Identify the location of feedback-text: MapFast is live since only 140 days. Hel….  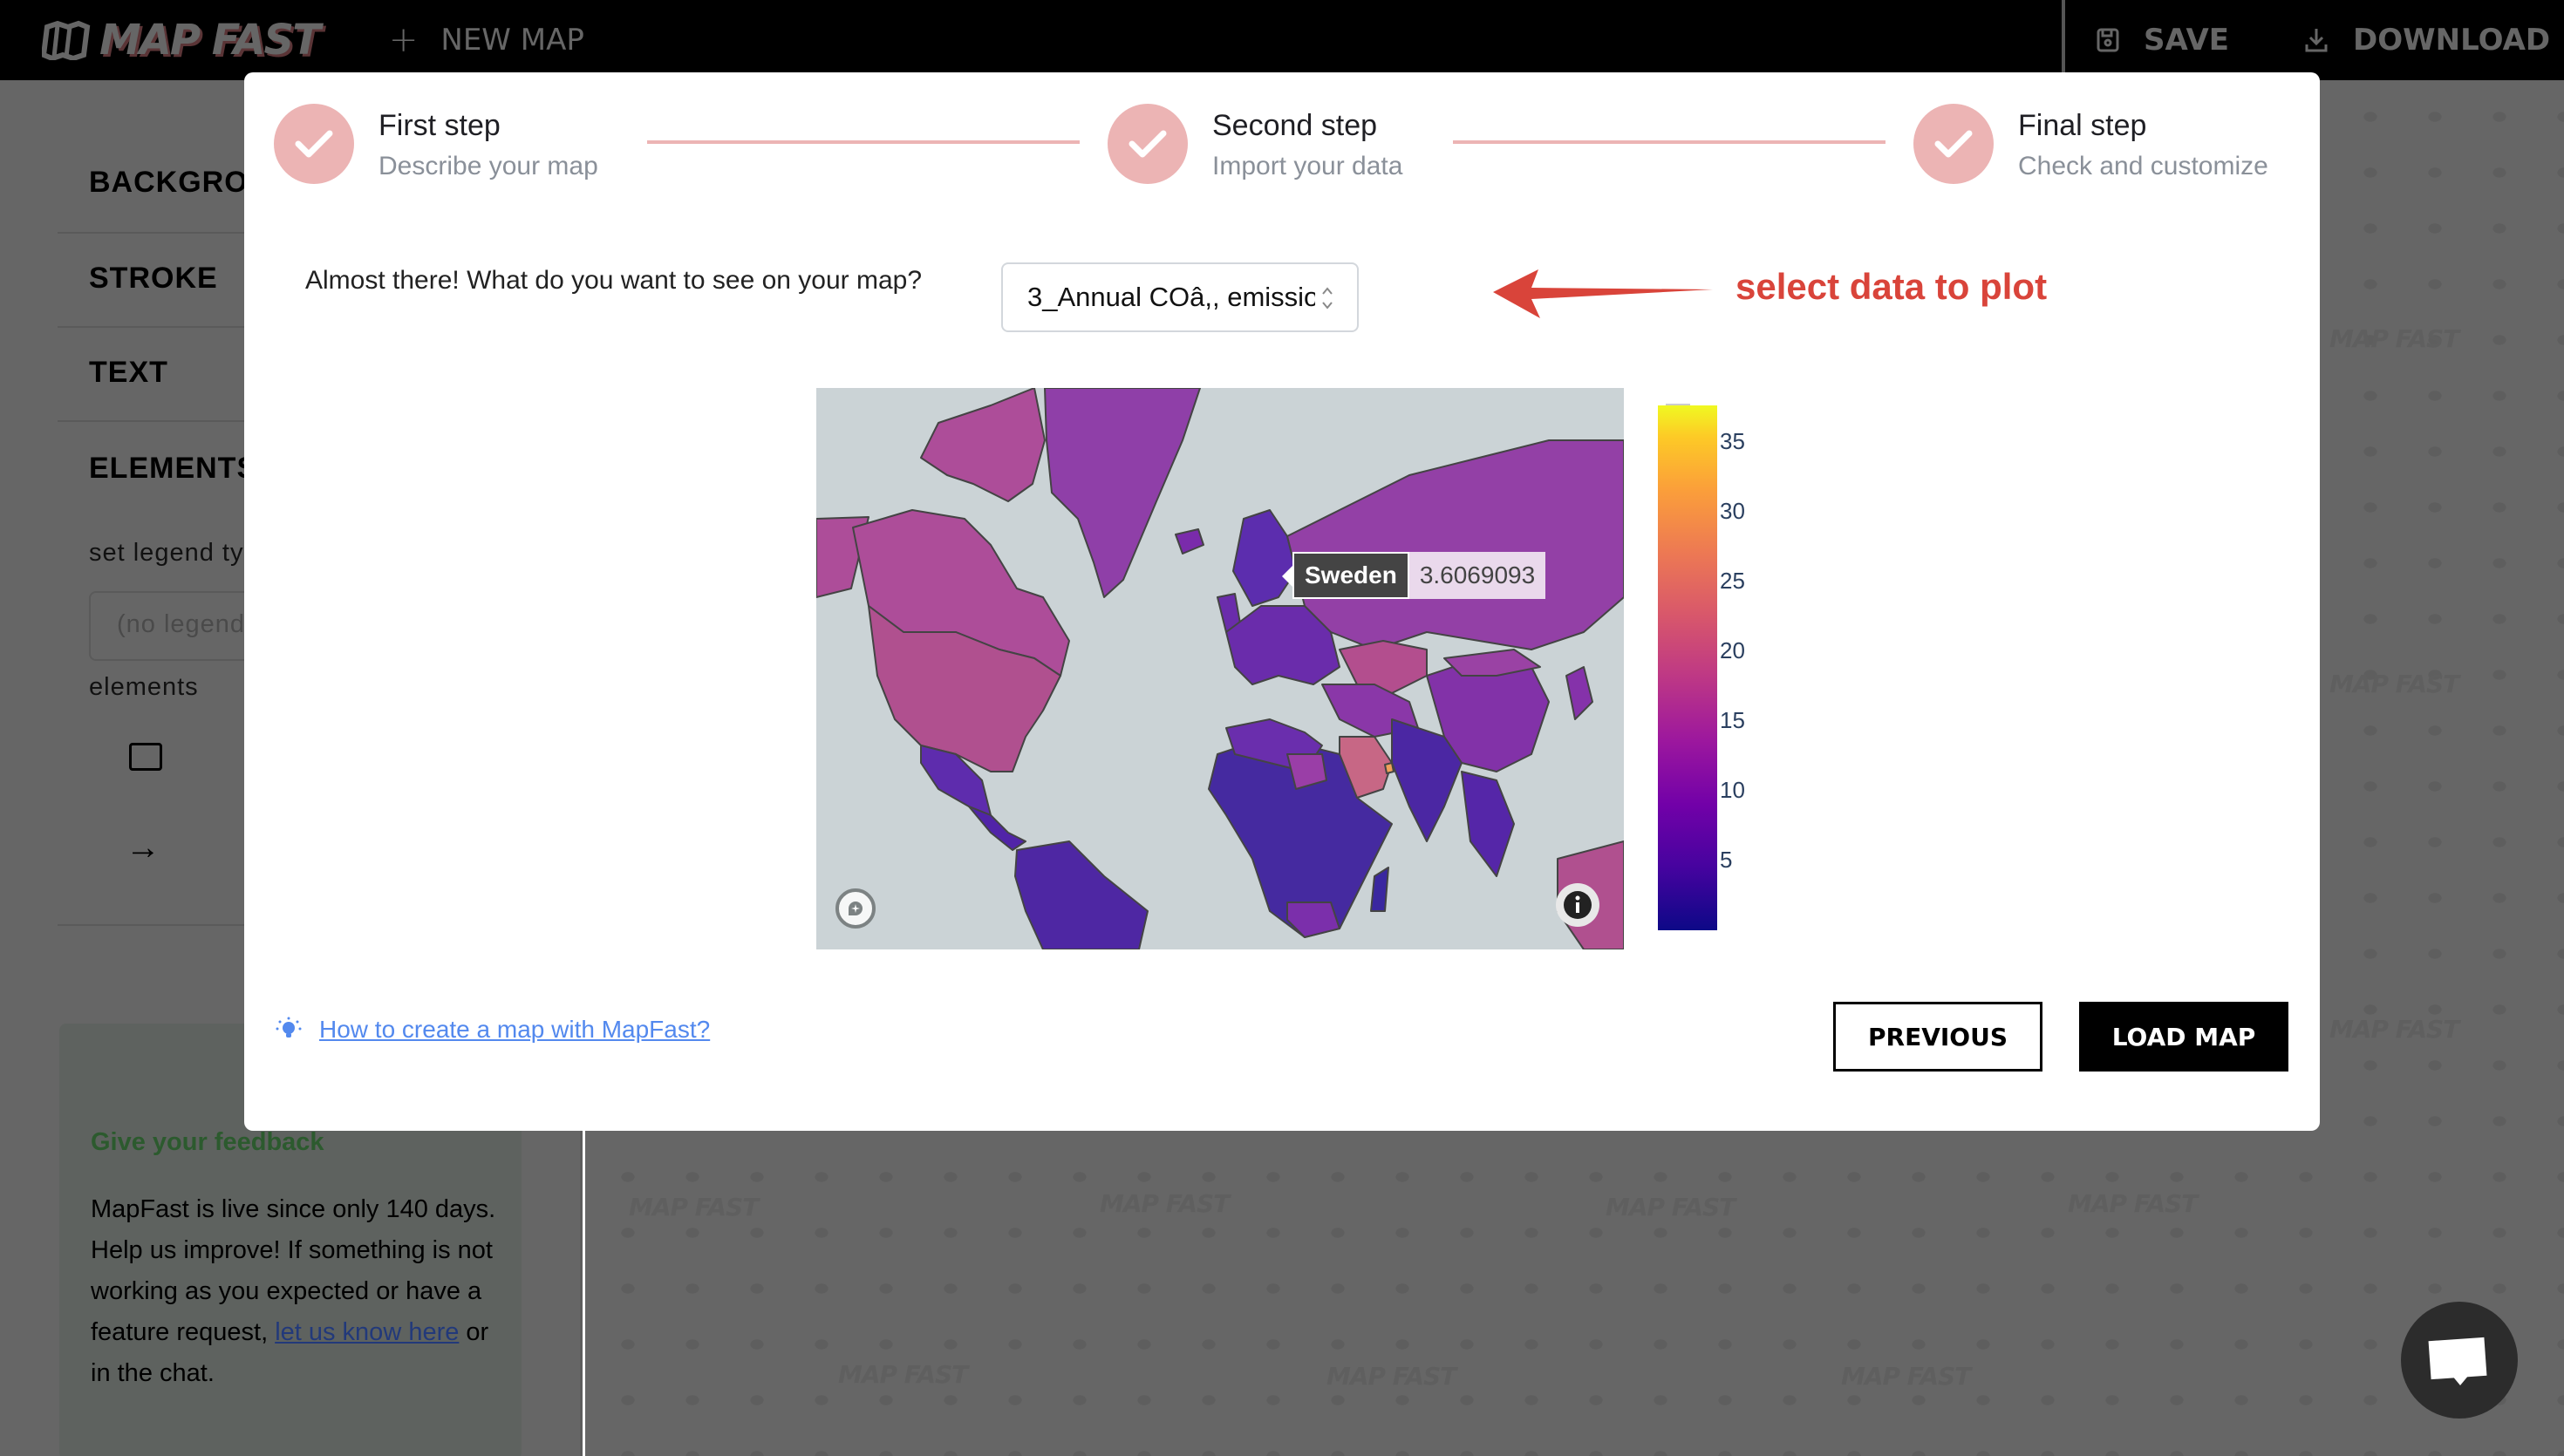
(293, 1291).